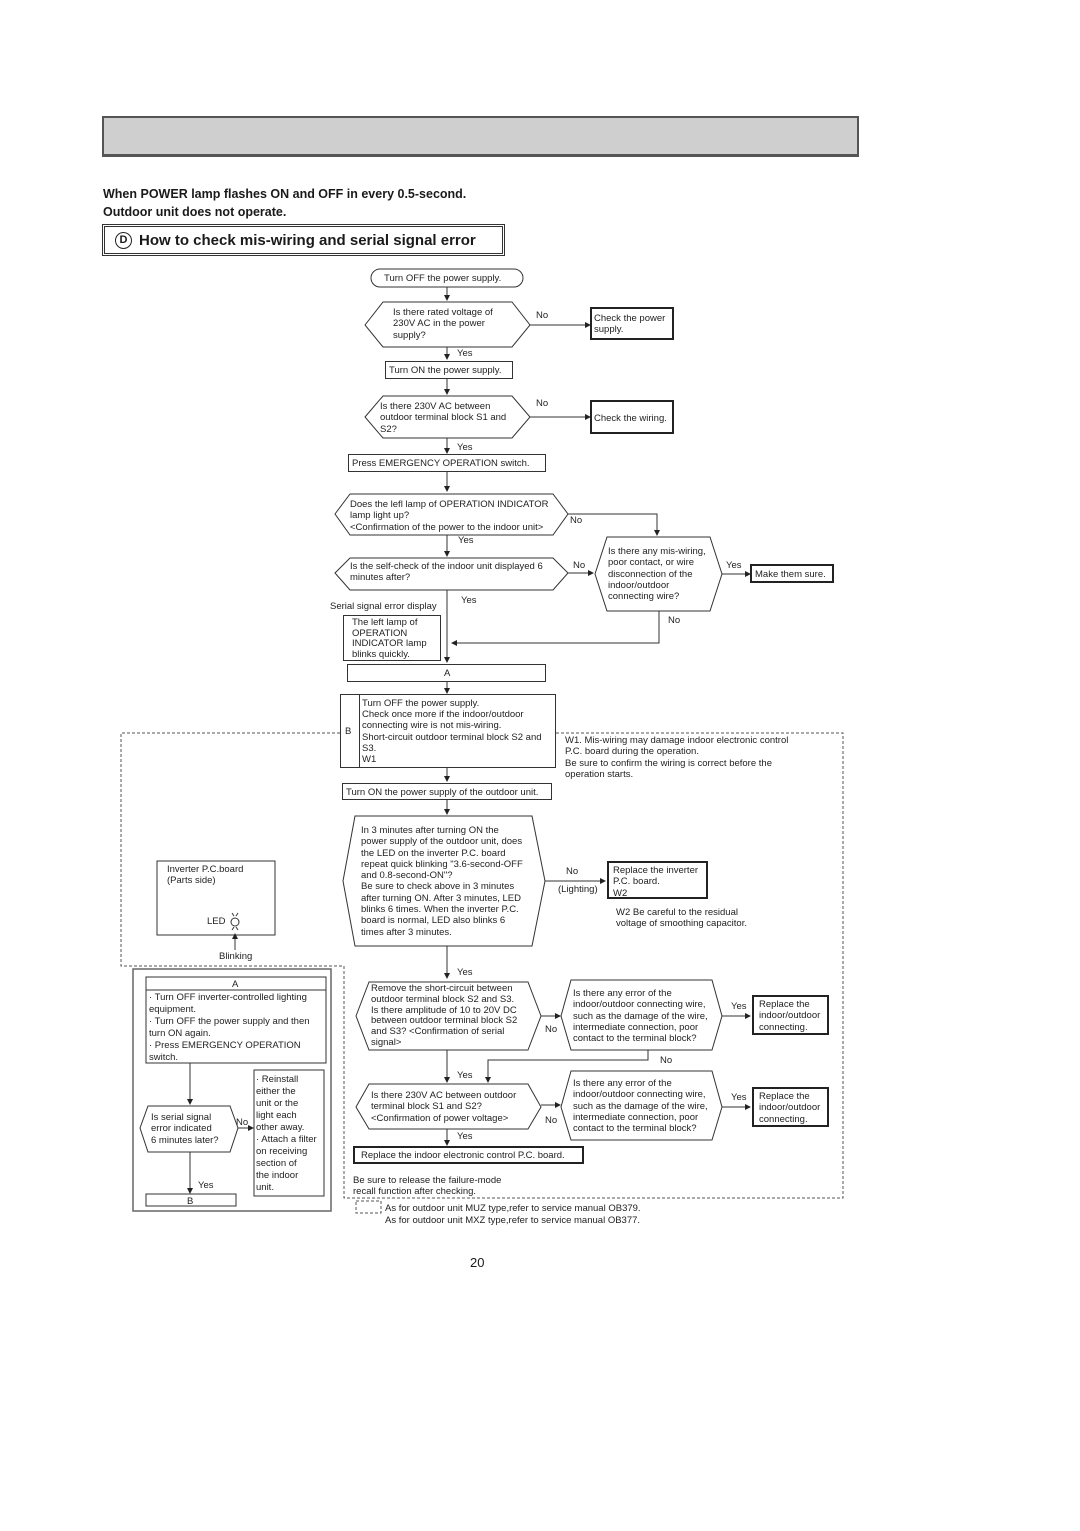  I want to click on page-number: 20, so click(477, 1262).